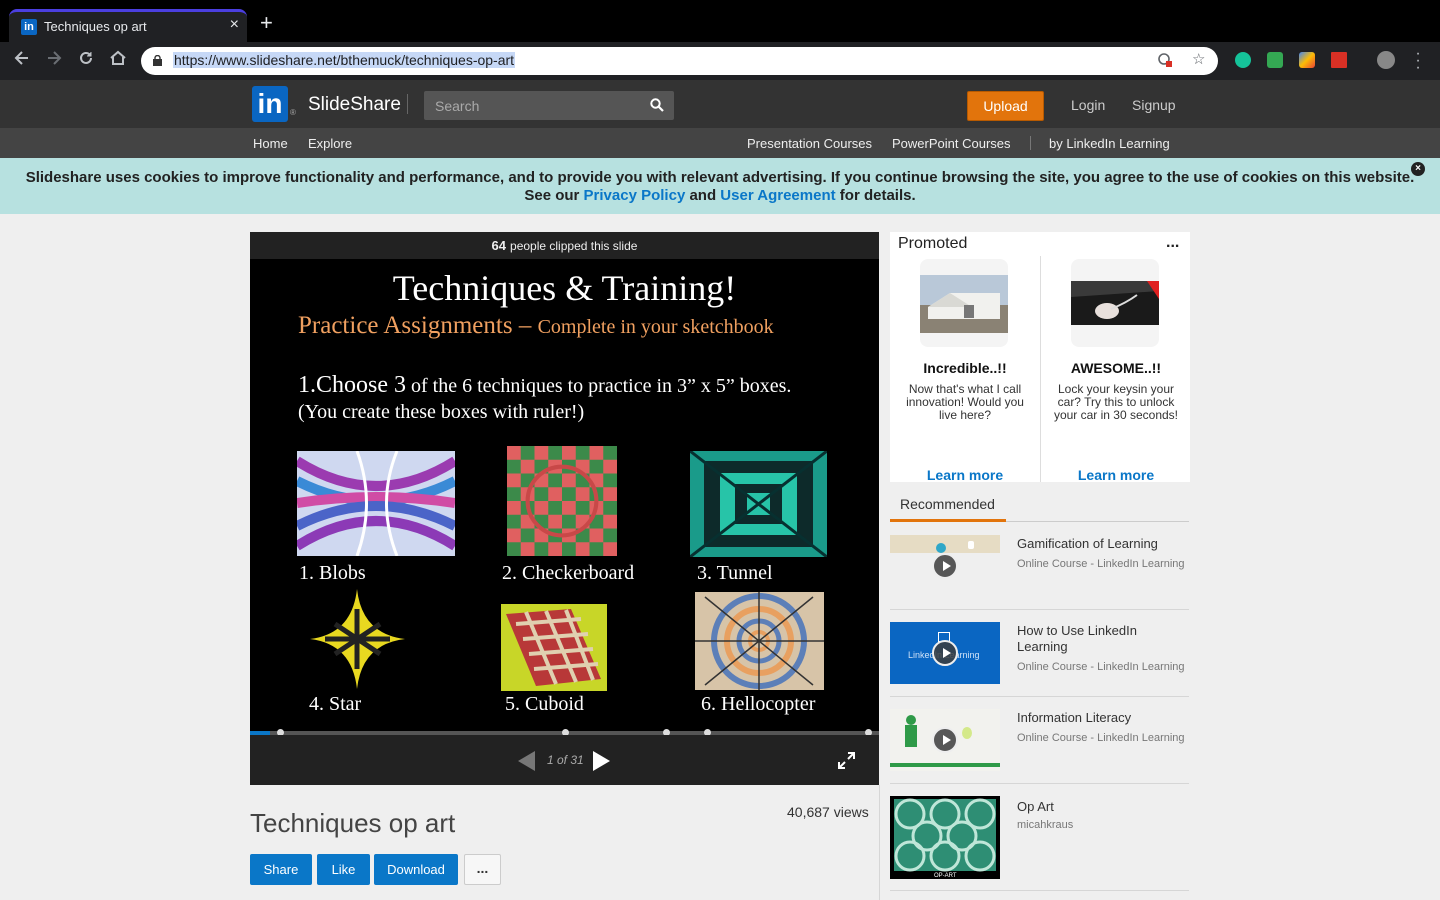 The height and width of the screenshot is (900, 1440). What do you see at coordinates (1198, 59) in the screenshot?
I see `bookmark-star-icon: ☆` at bounding box center [1198, 59].